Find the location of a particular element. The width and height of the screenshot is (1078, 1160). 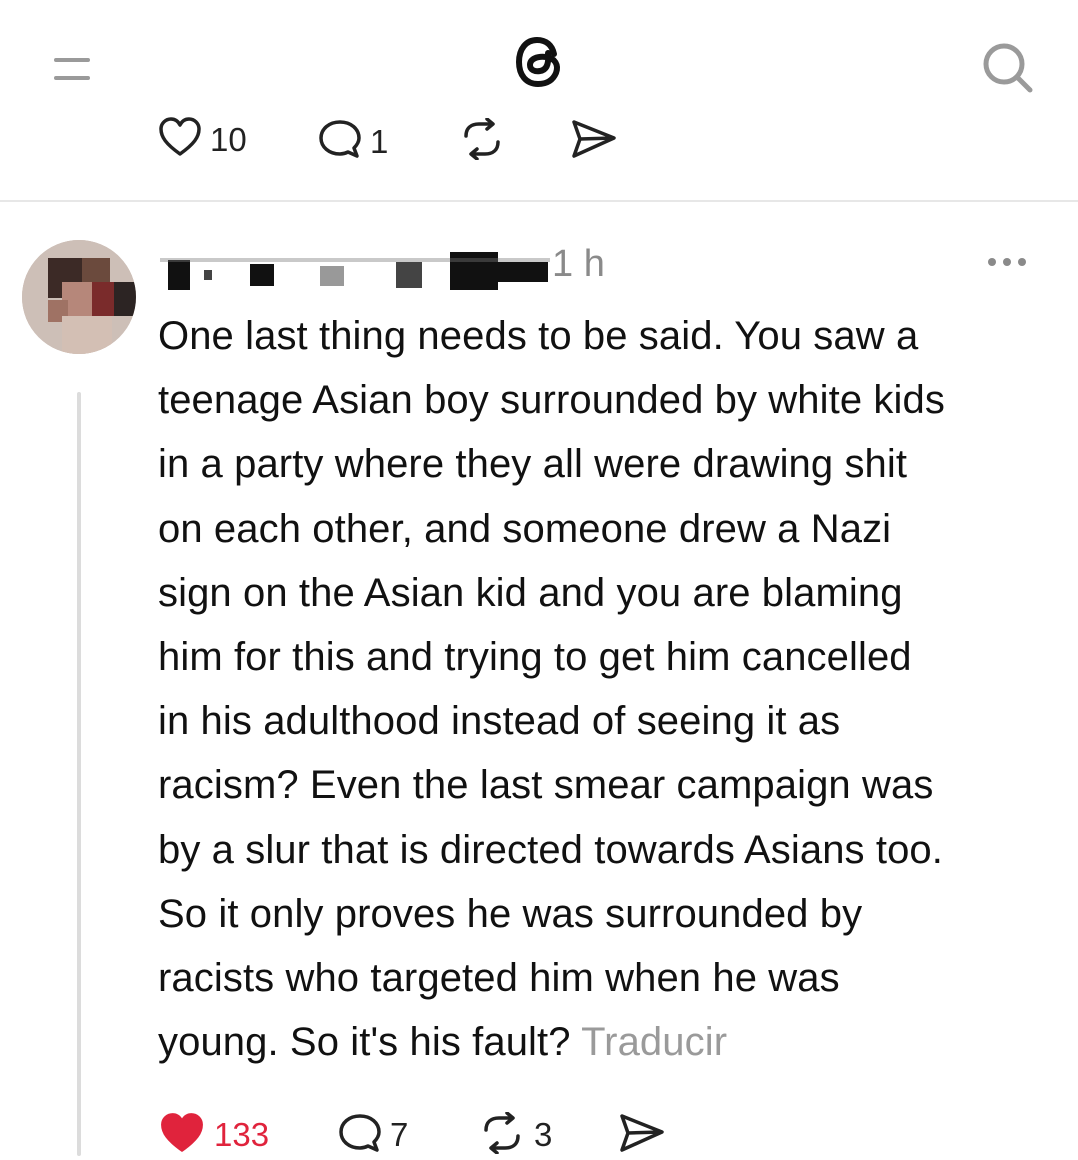

heart-filled-icon is located at coordinates (182, 1135).